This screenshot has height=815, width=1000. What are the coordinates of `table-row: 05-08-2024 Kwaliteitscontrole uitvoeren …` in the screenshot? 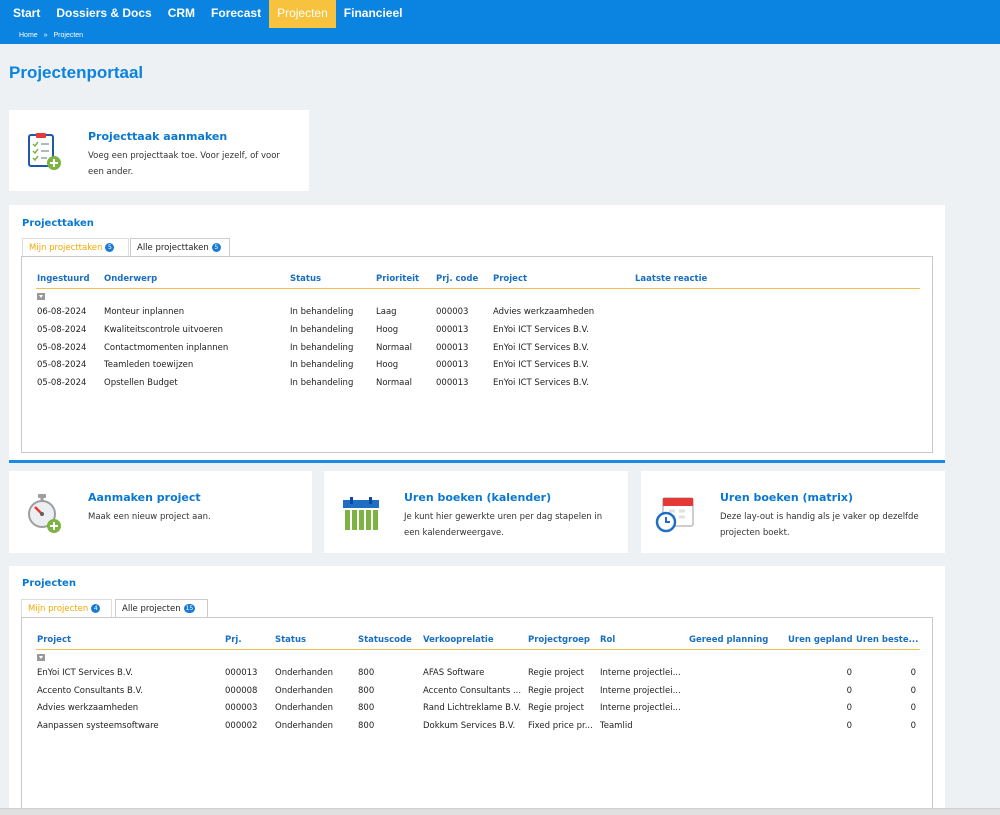 It's located at (476, 330).